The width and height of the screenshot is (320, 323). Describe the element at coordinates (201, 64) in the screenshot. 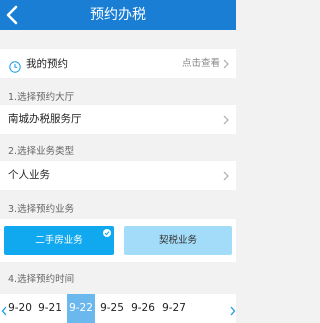

I see `view-appointment-link: 点击查看` at that location.